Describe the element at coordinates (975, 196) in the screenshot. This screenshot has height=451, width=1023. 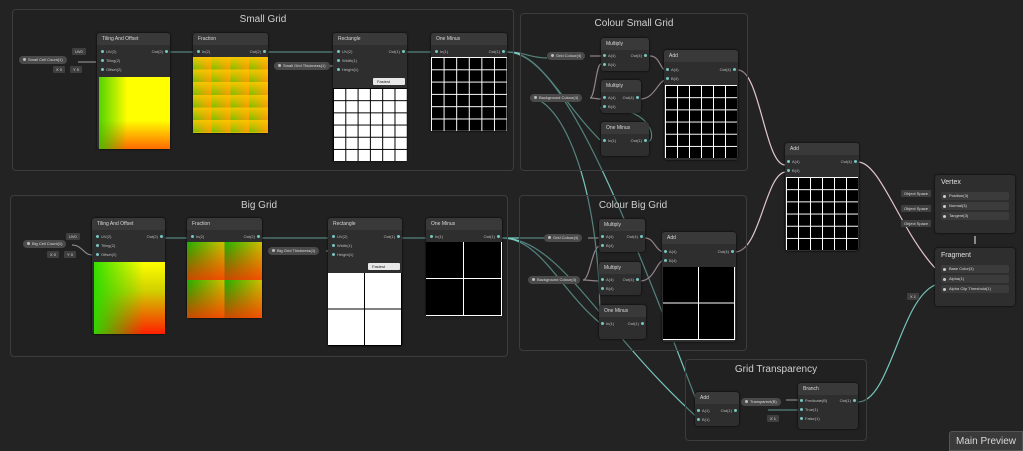
I see `slot-position: Position(3)` at that location.